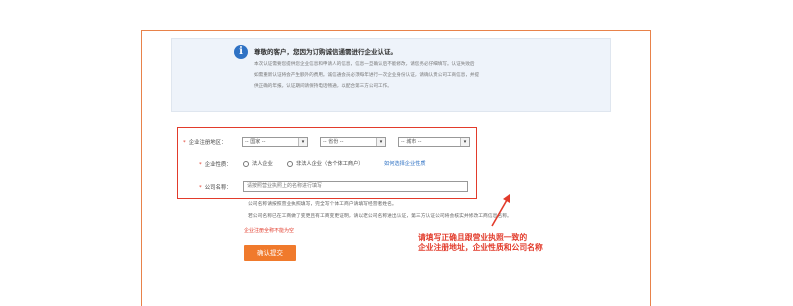 The image size is (793, 306). I want to click on callout-line: 企业注册地址，企业性质和公司名称, so click(480, 247).